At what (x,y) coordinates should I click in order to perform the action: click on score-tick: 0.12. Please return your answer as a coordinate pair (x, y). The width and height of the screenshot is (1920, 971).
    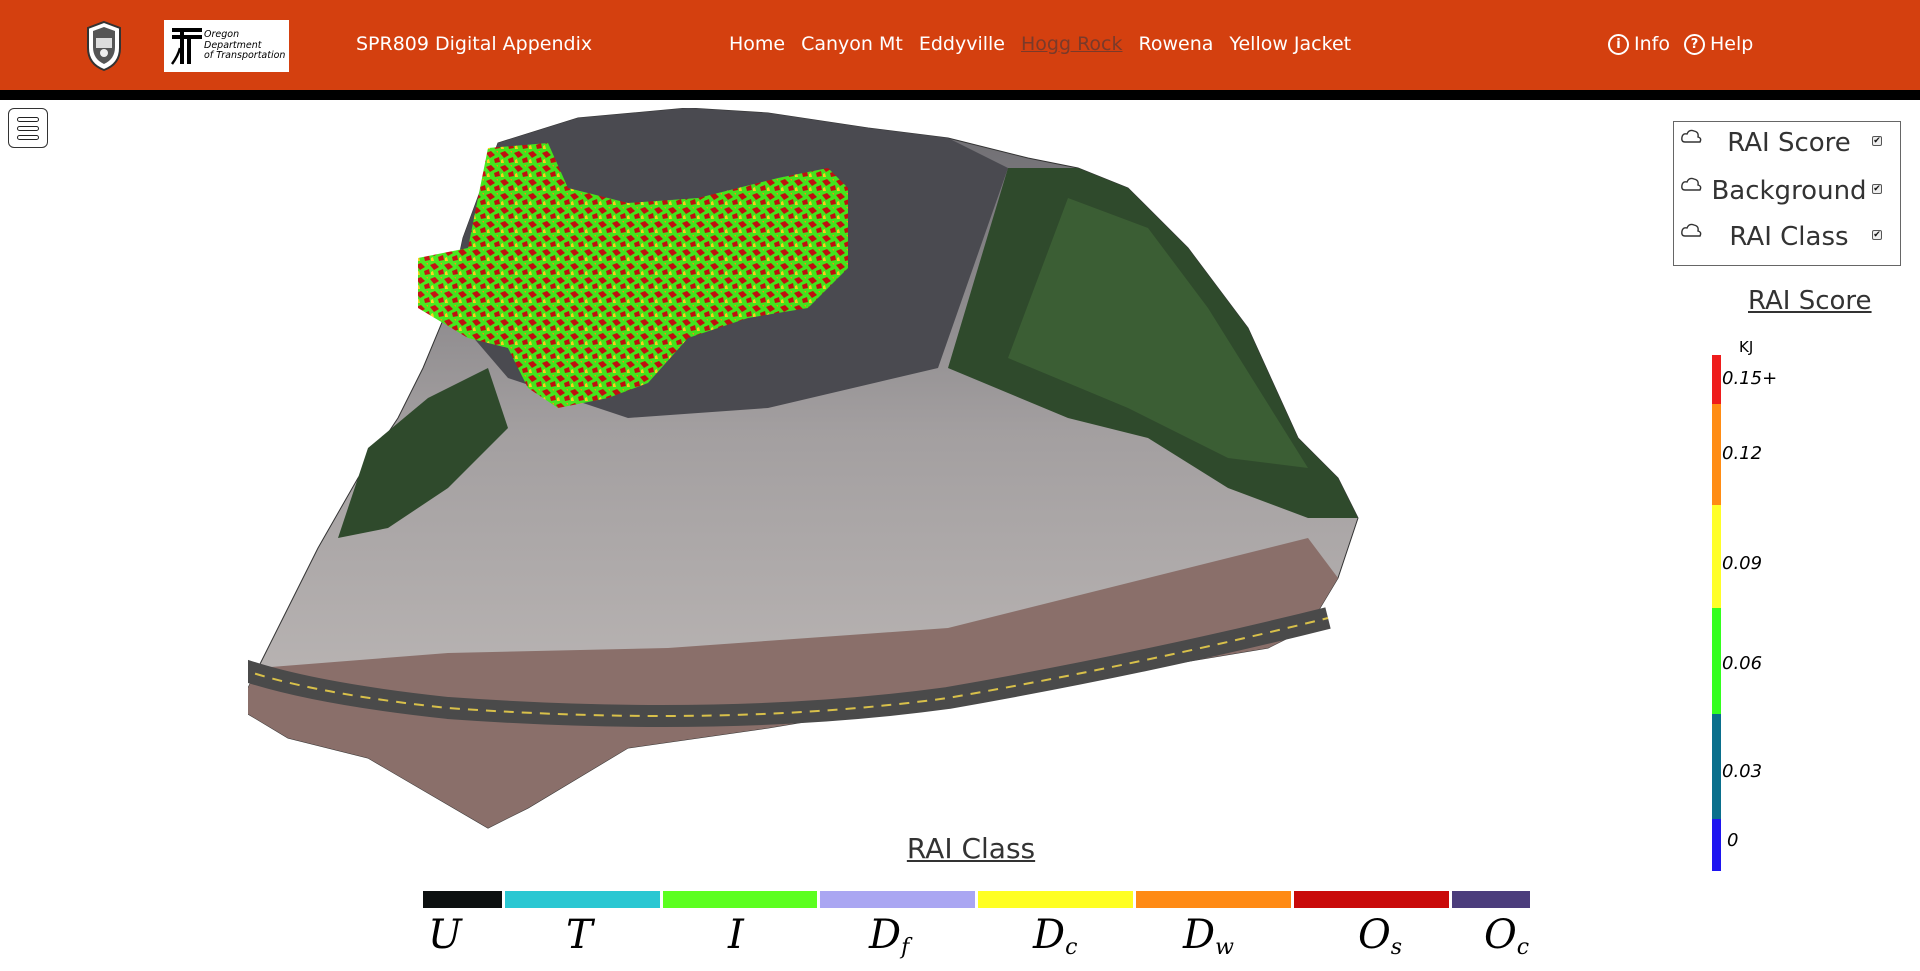
    Looking at the image, I should click on (1742, 453).